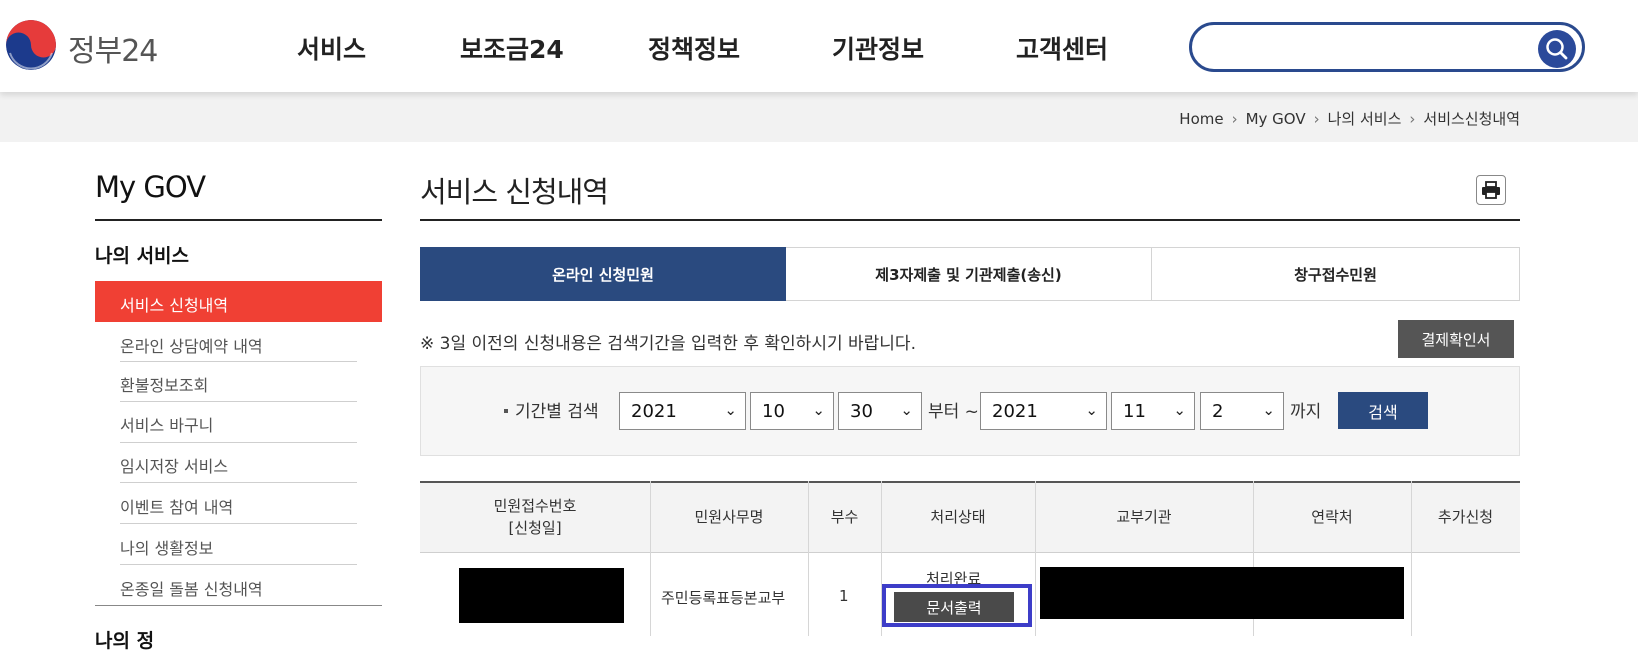 The image size is (1638, 653). I want to click on column-header-receipt-number: 민원접수번호 [신청일], so click(535, 517).